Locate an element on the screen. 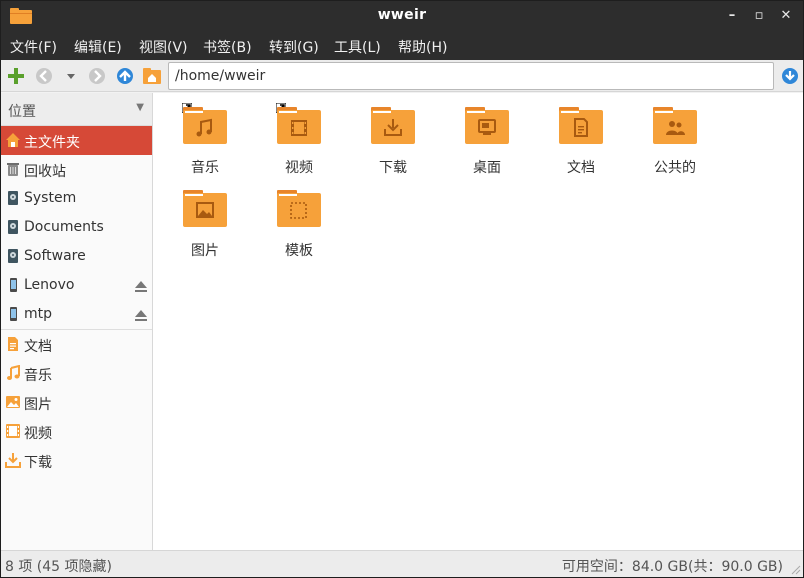  sidebar-item-label: 视频 is located at coordinates (38, 434).